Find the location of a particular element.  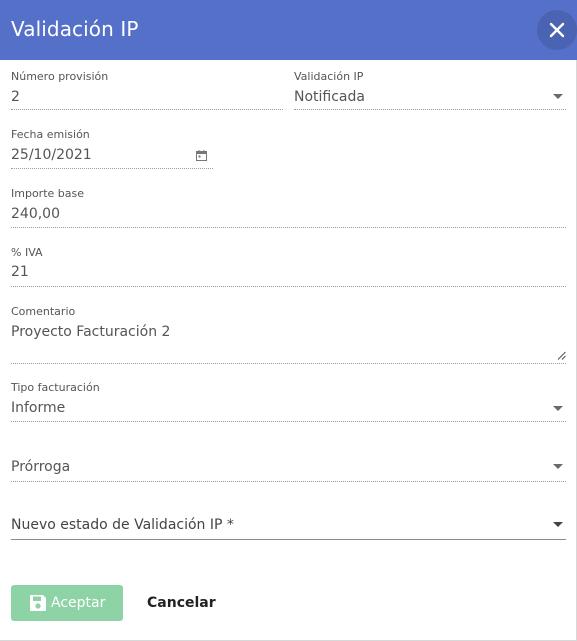

dialog-title: Validación IP is located at coordinates (75, 29).